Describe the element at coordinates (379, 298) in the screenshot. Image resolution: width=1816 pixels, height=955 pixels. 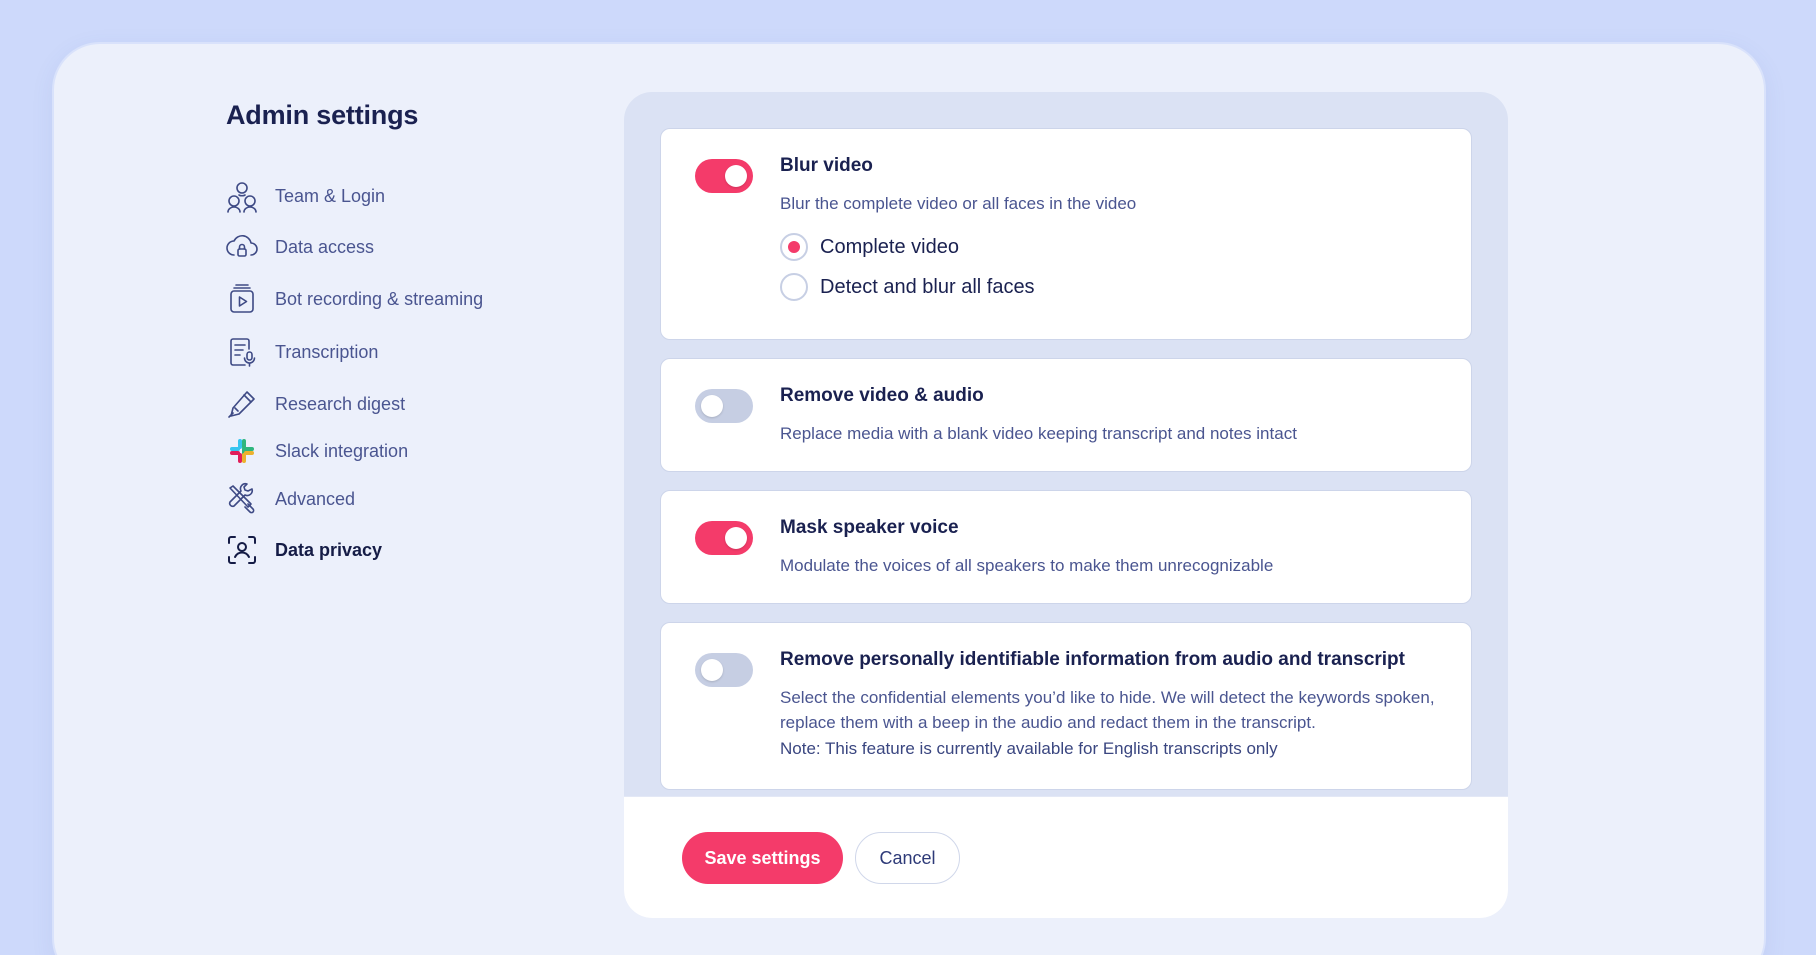
I see `sidebar-item-label: Bot recording & streaming` at that location.